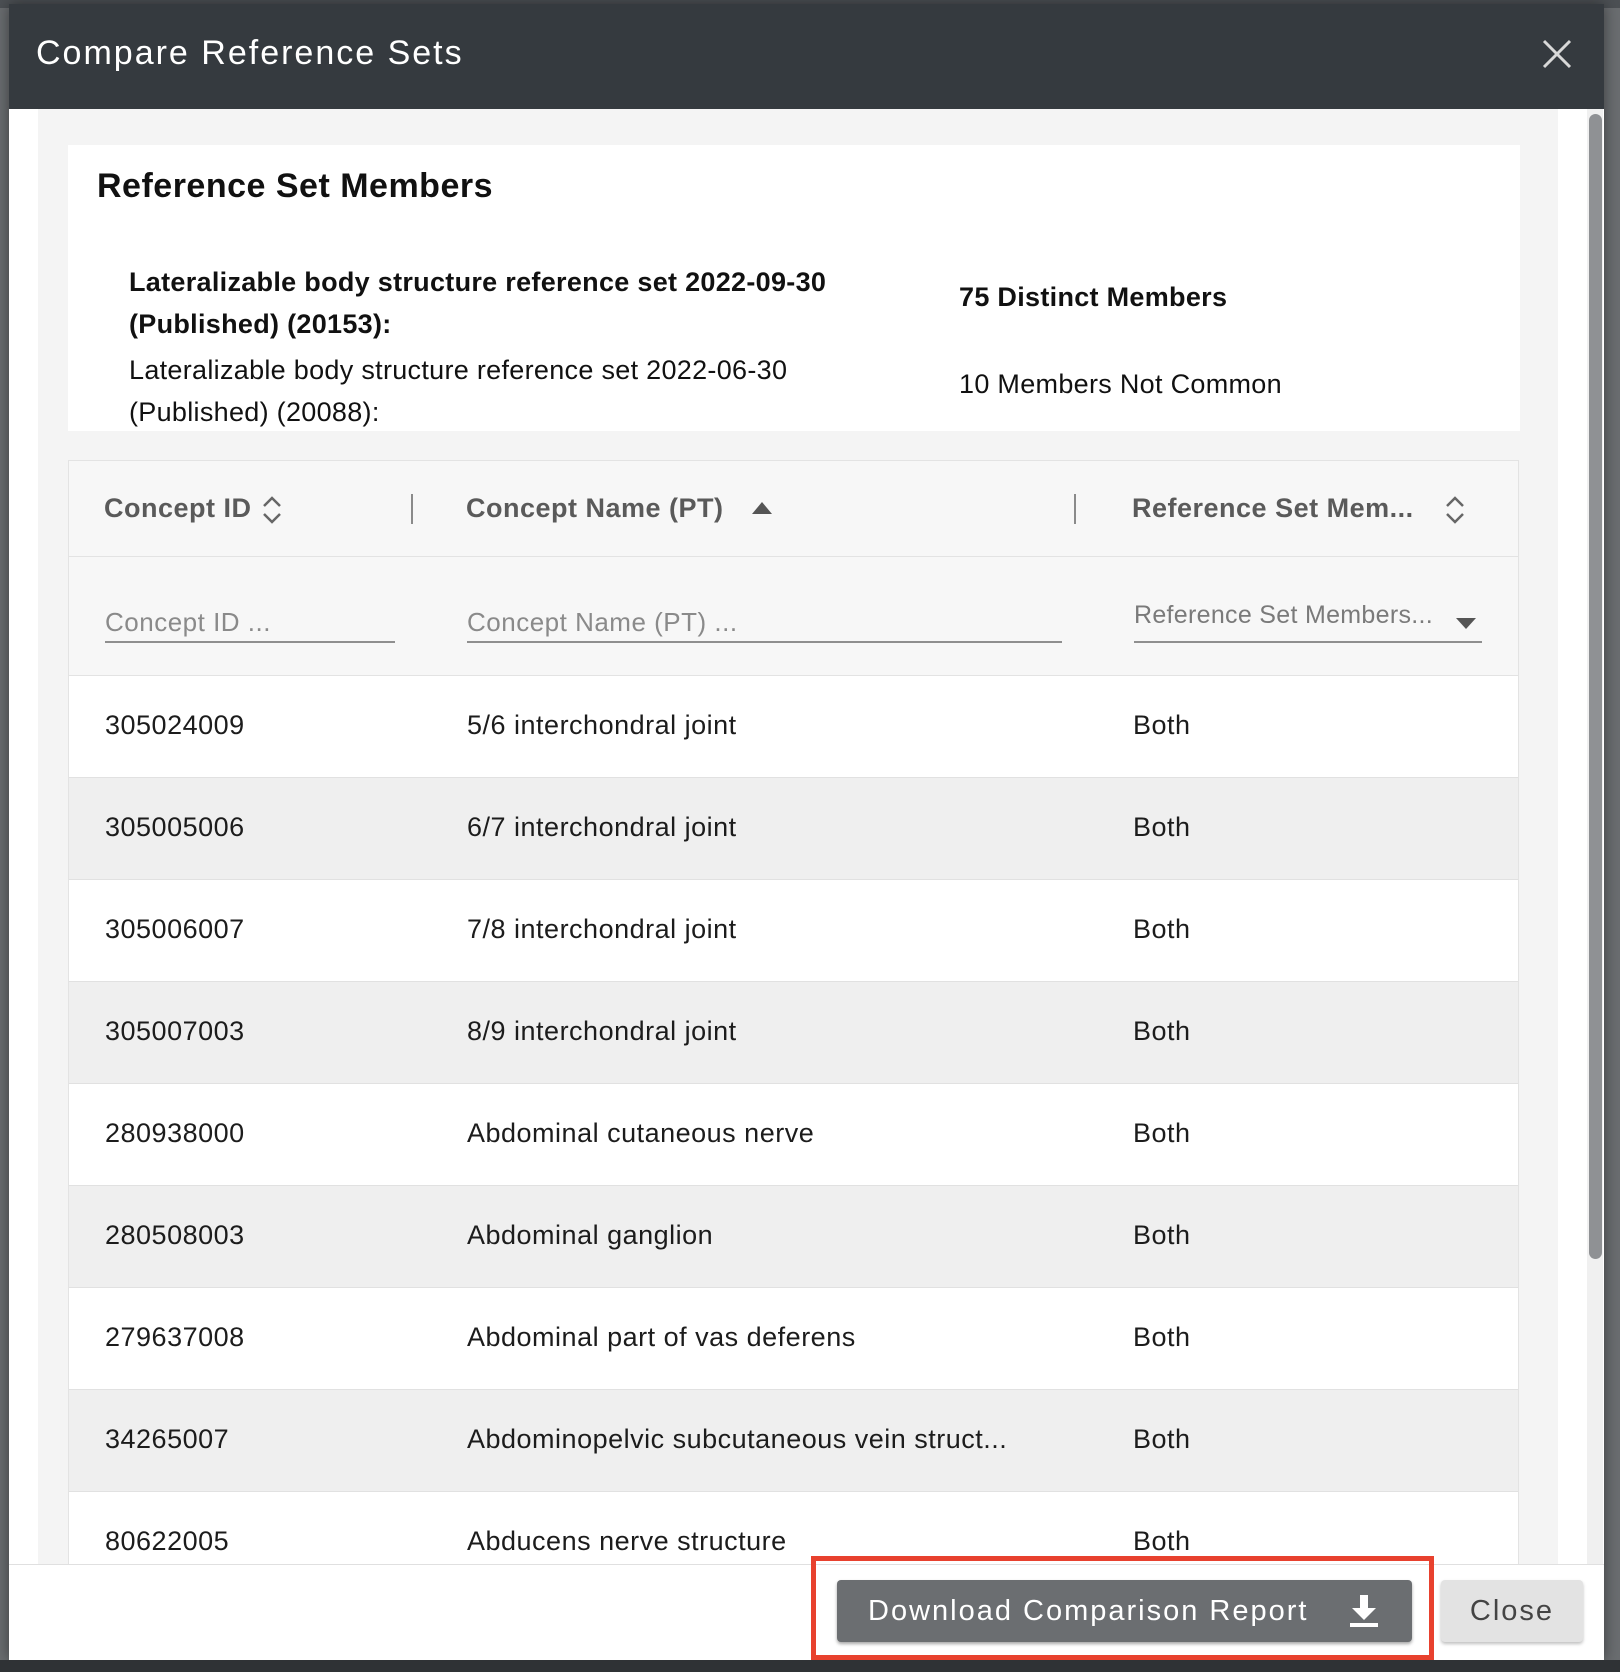  I want to click on table-row: 305024009 5/6 interchondral joint Both, so click(793, 727).